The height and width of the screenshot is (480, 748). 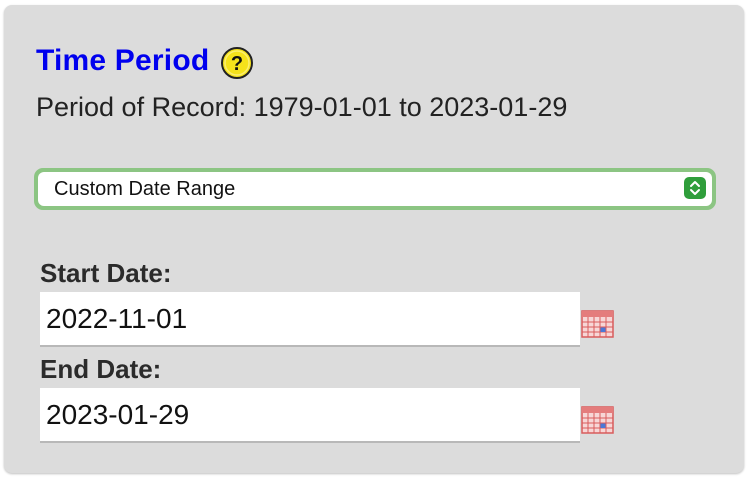 I want to click on period-select-focus-ring: Custom Date Range, so click(x=375, y=189).